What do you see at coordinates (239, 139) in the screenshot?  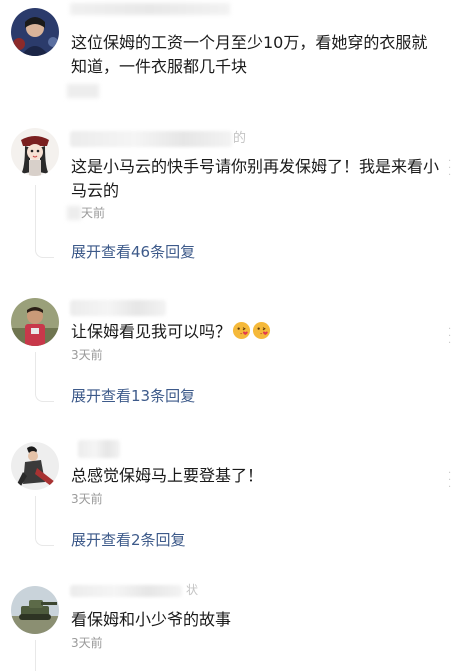 I see `username: 的` at bounding box center [239, 139].